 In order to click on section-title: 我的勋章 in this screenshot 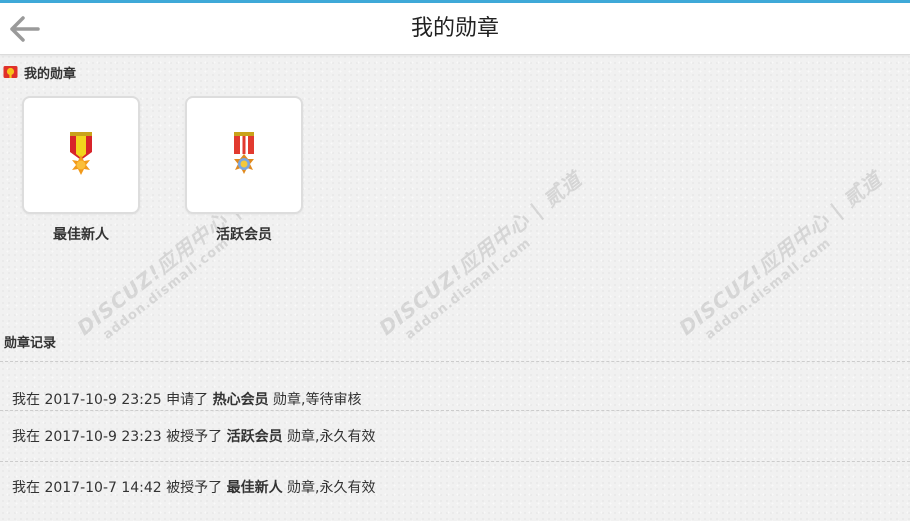, I will do `click(50, 74)`.